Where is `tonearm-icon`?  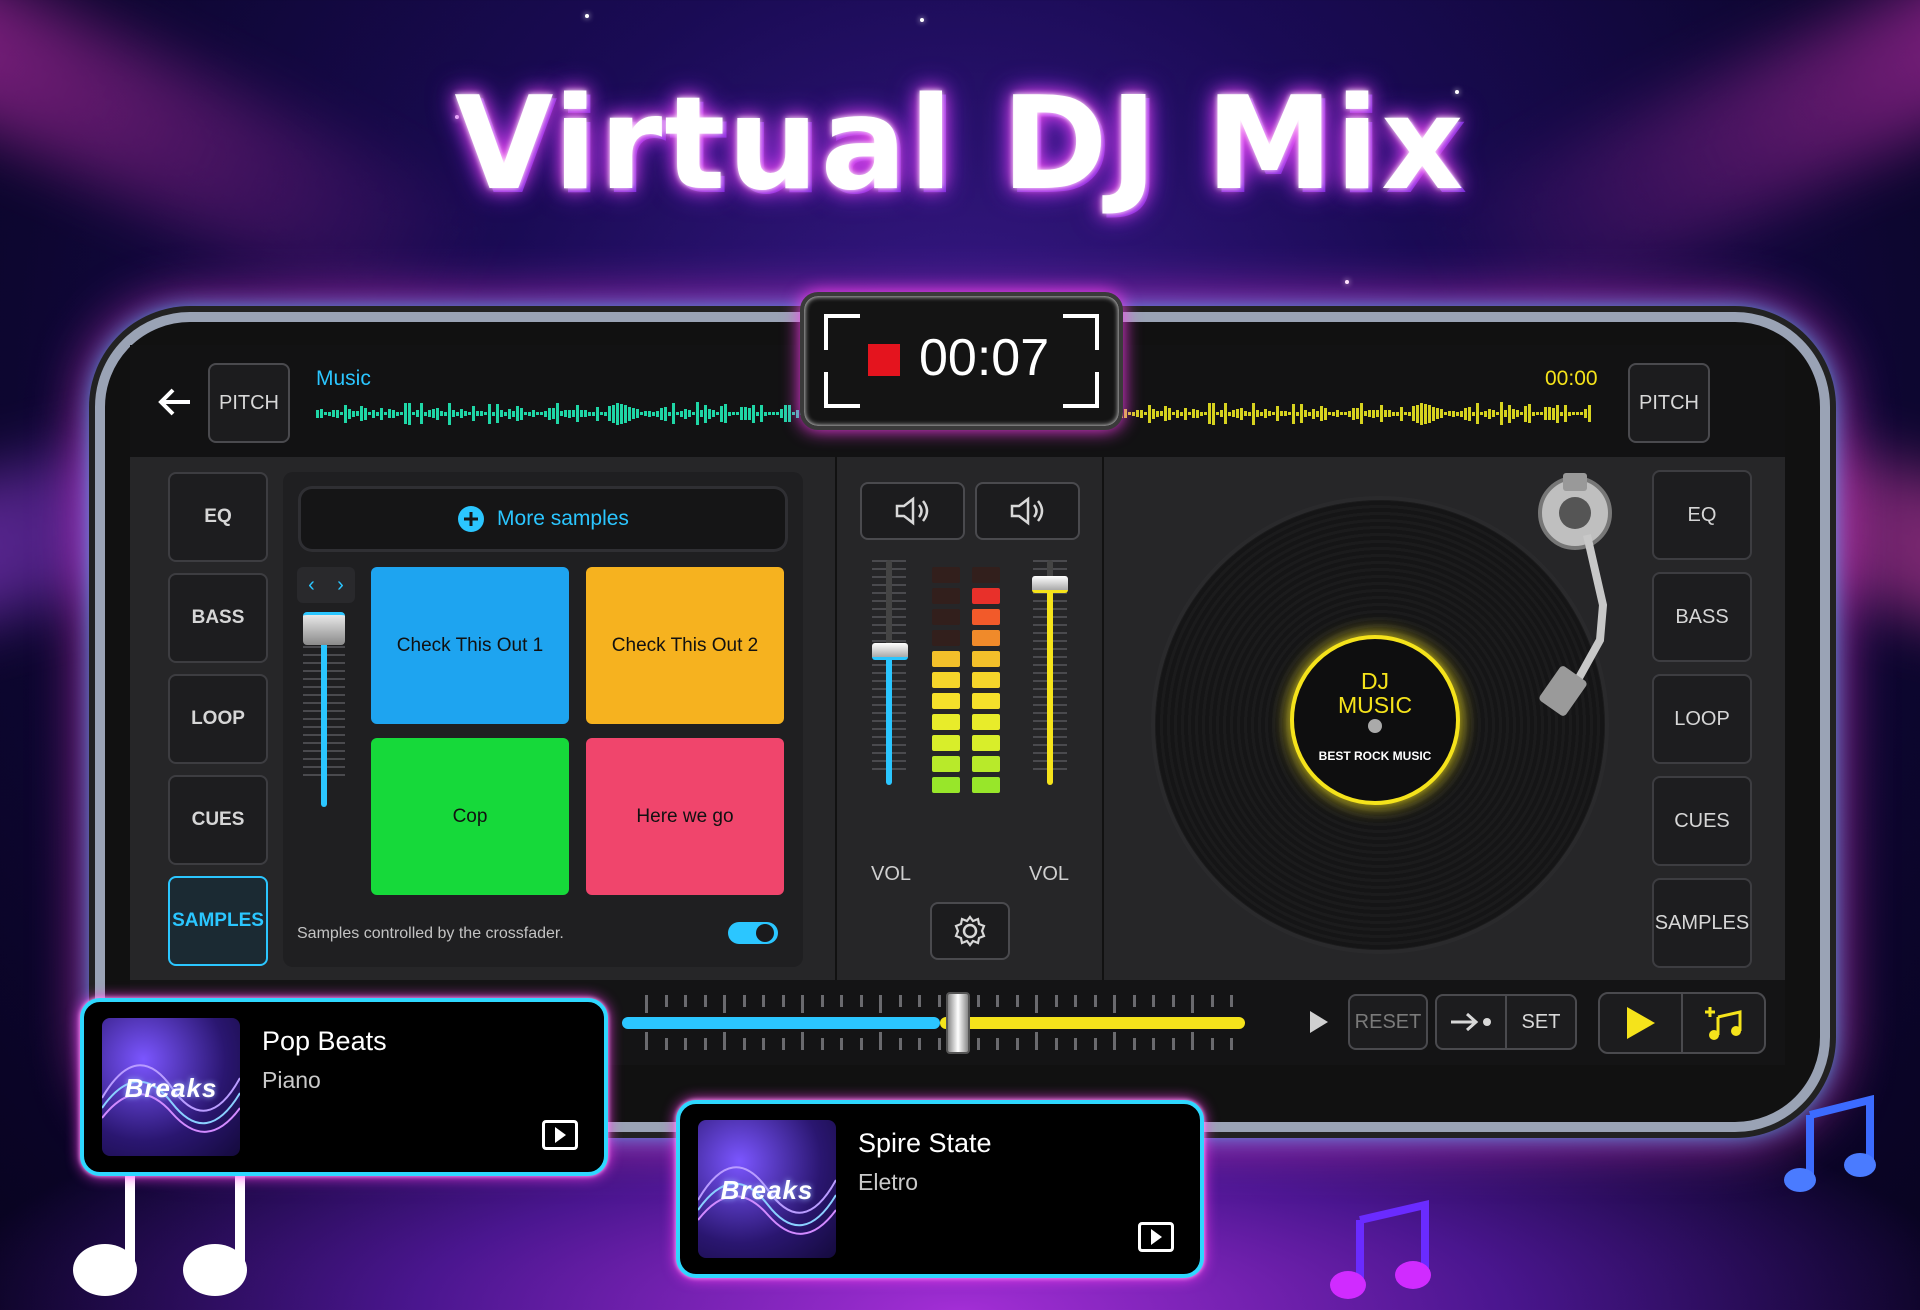 tonearm-icon is located at coordinates (1580, 600).